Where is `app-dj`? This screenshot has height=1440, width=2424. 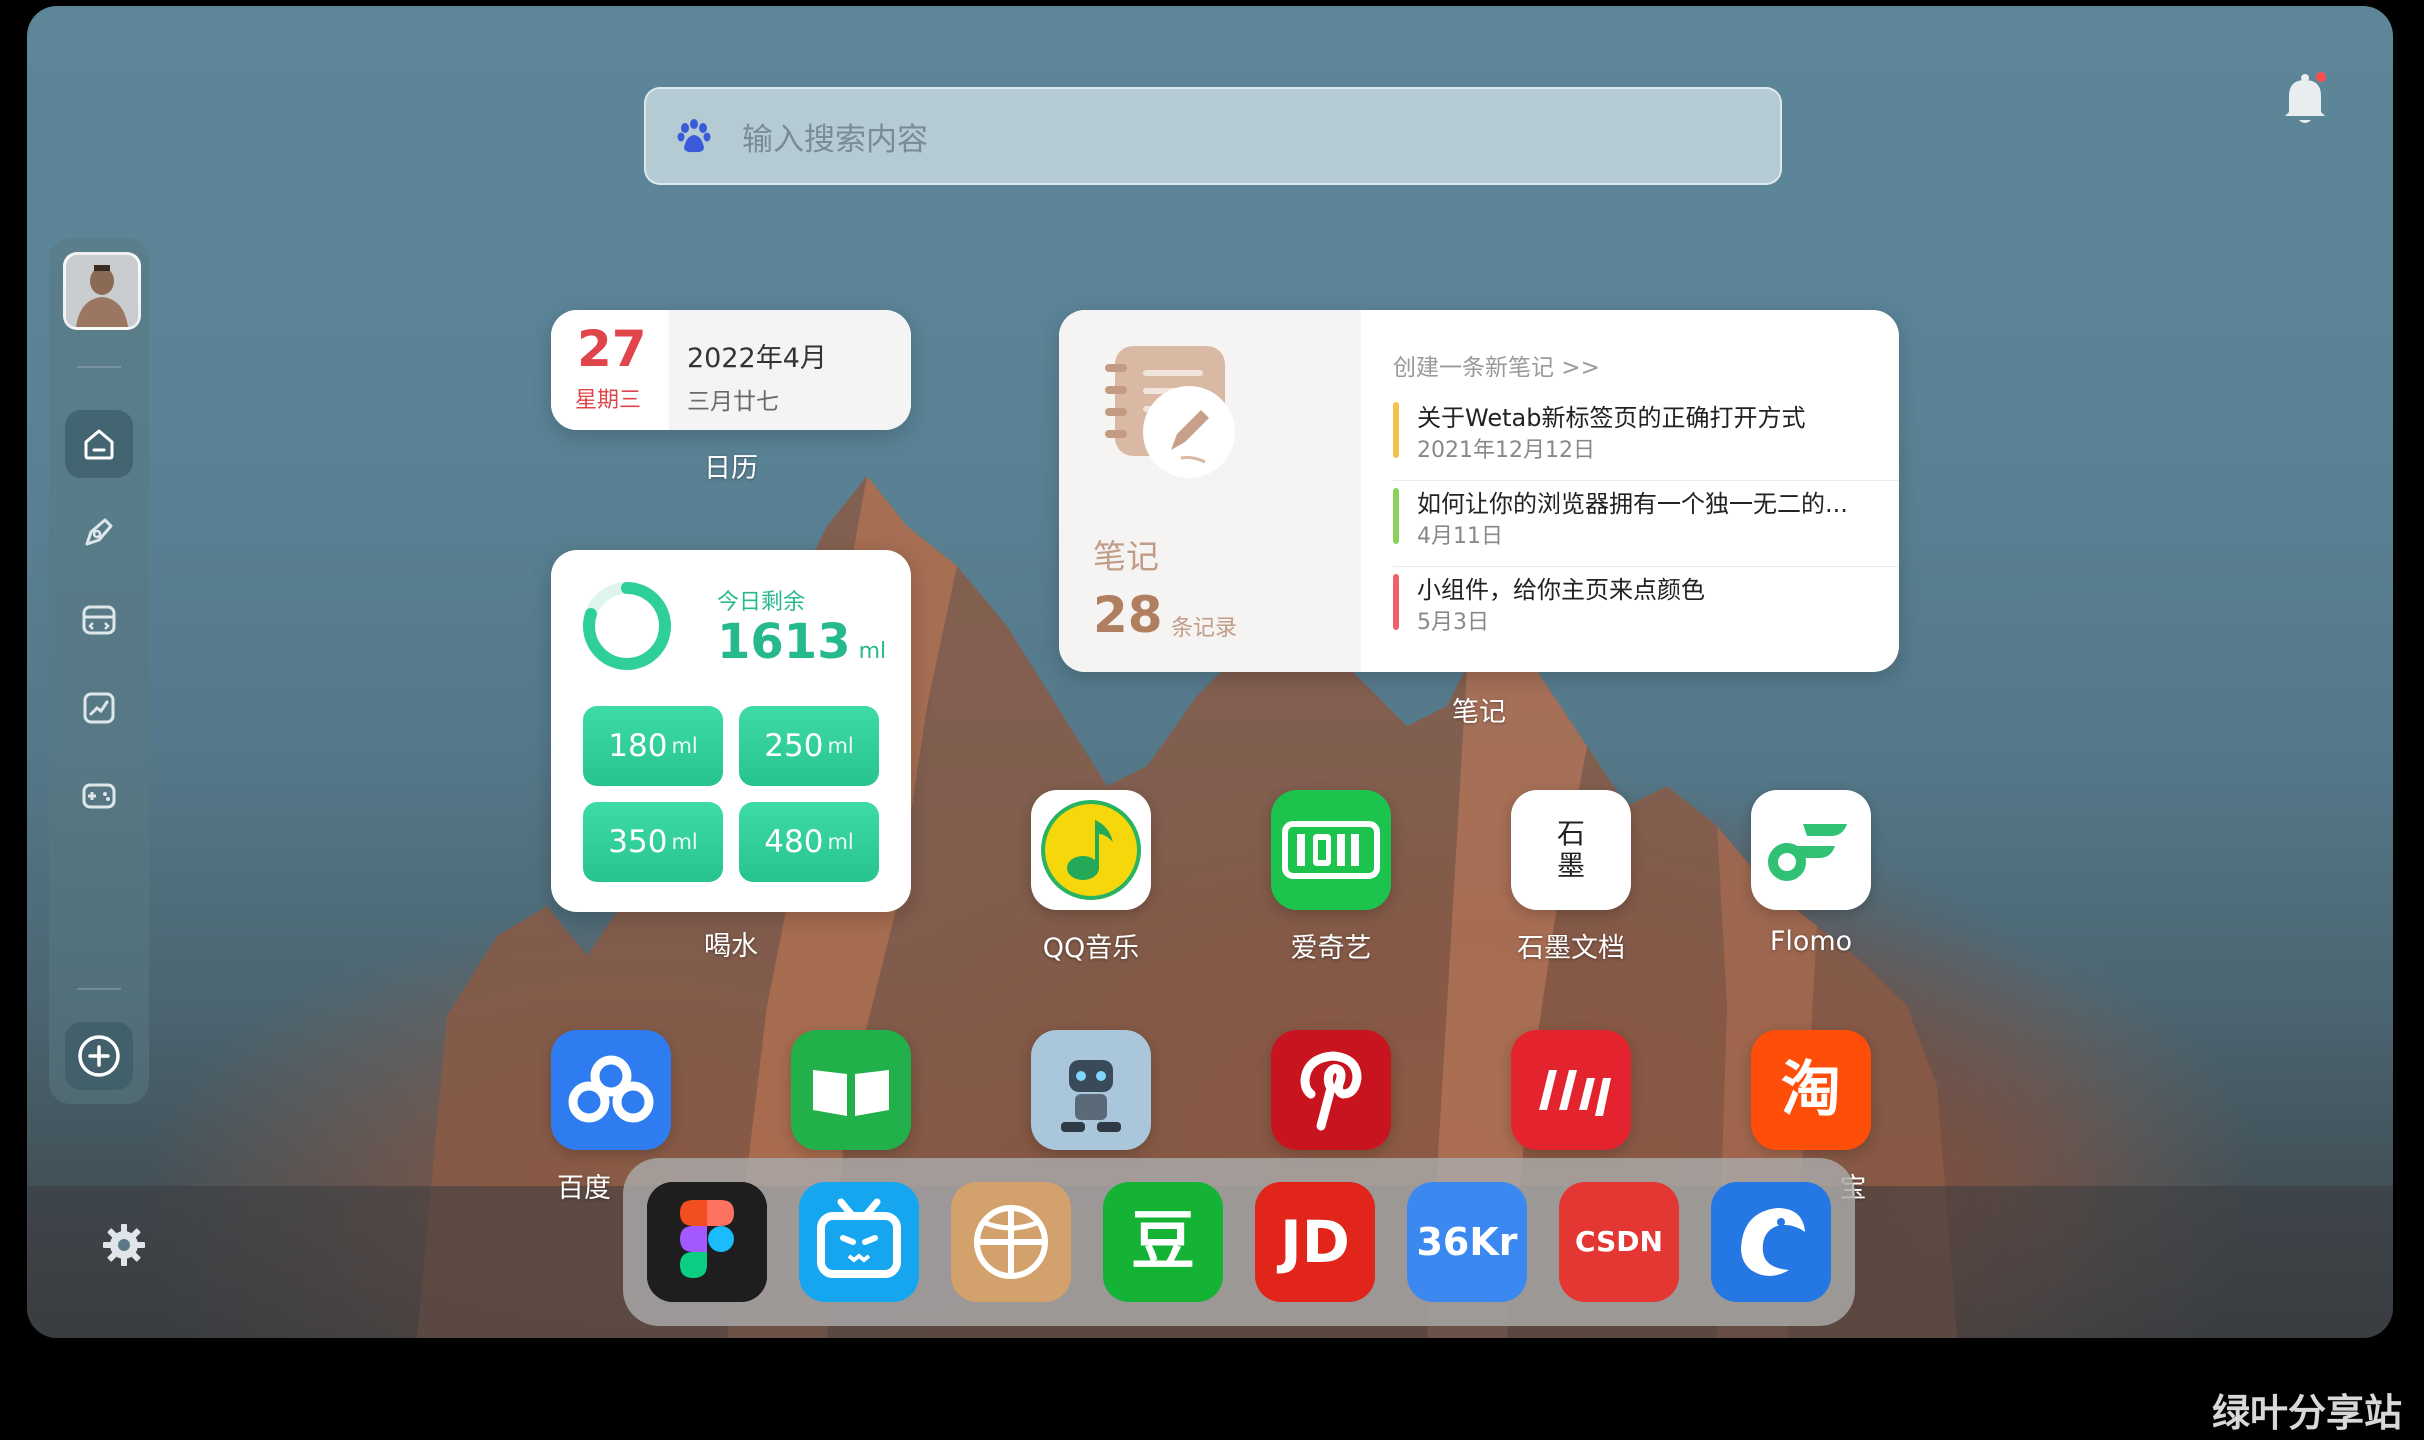
app-dj is located at coordinates (1571, 1090).